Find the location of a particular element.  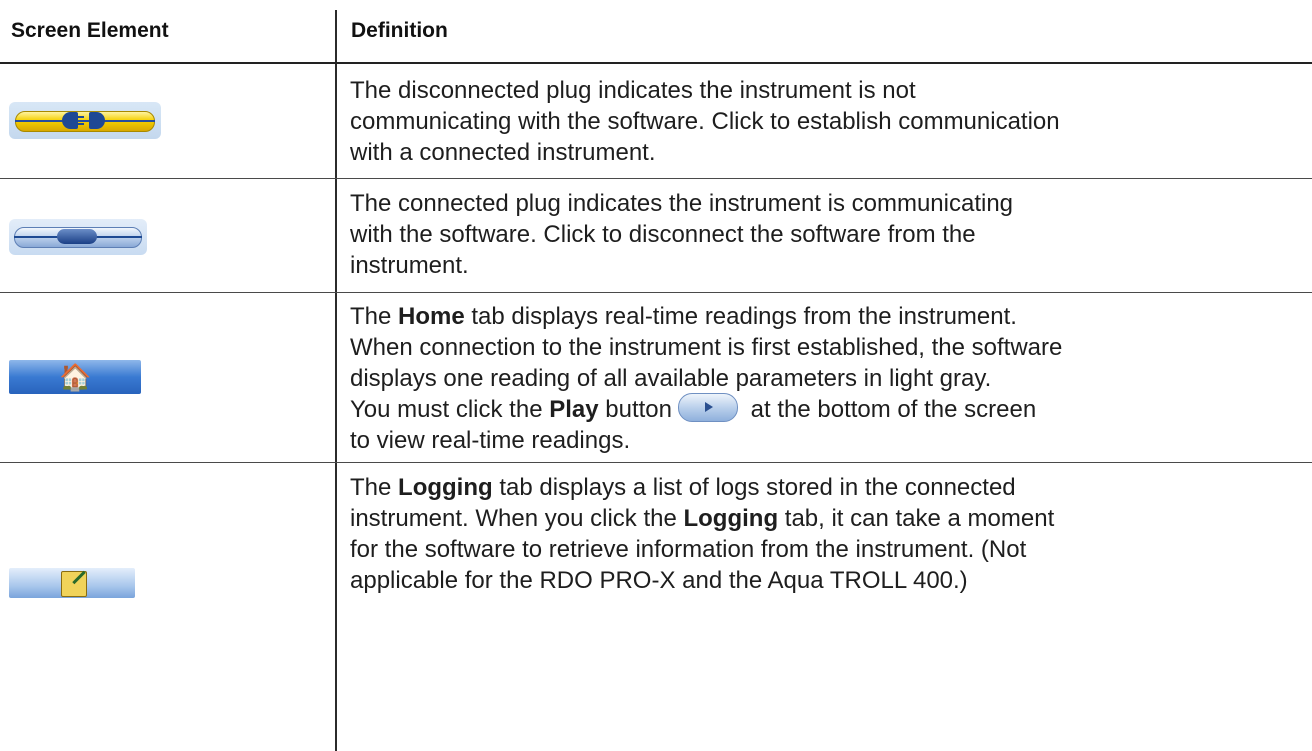

play-button-icon is located at coordinates (708, 408).